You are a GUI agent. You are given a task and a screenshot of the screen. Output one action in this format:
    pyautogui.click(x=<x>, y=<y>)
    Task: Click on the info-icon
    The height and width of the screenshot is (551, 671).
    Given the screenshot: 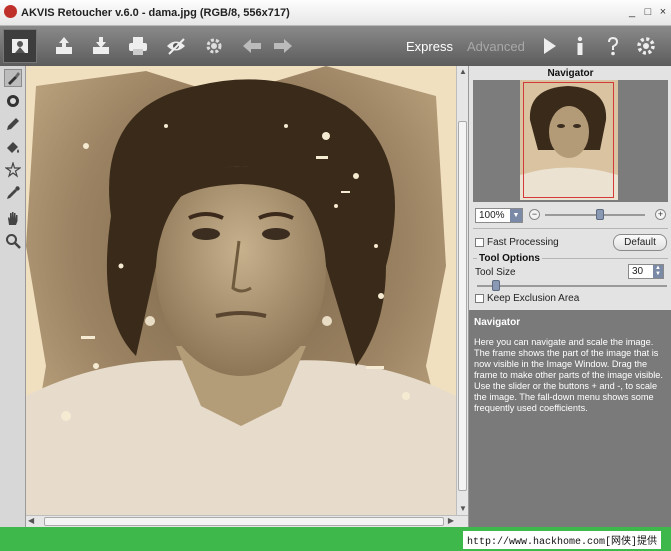 What is the action you would take?
    pyautogui.click(x=580, y=46)
    